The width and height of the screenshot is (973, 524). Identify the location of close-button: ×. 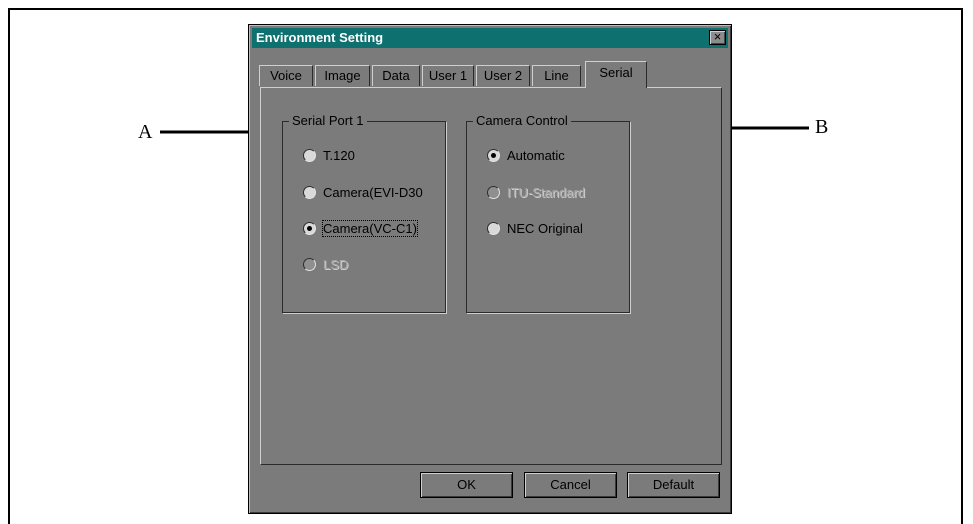
(717, 37).